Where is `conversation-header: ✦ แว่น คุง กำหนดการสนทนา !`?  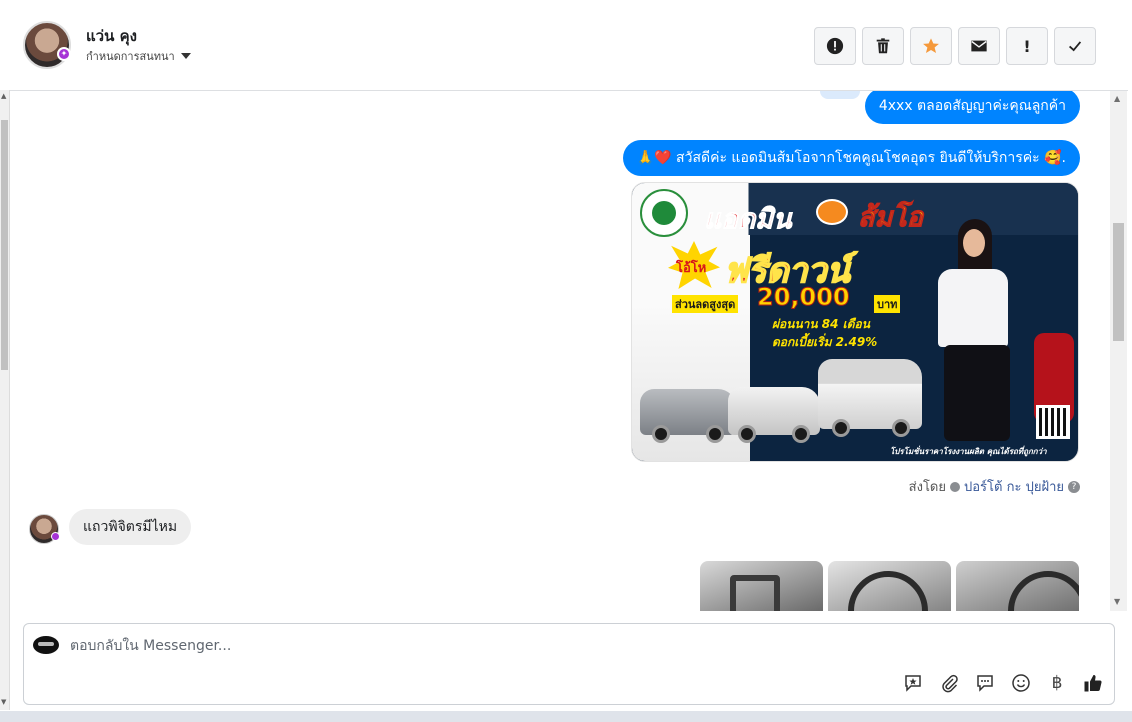 conversation-header: ✦ แว่น คุง กำหนดการสนทนา ! is located at coordinates (569, 45).